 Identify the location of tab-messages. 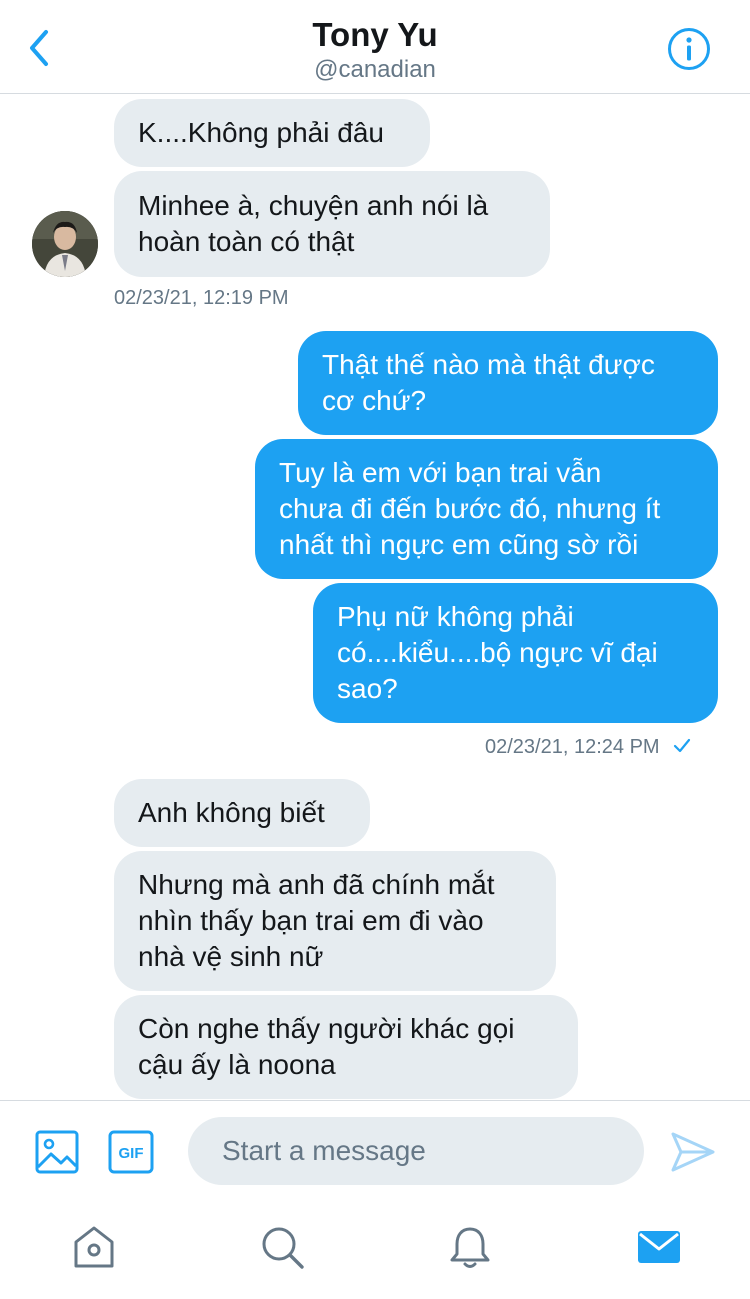
(659, 1247).